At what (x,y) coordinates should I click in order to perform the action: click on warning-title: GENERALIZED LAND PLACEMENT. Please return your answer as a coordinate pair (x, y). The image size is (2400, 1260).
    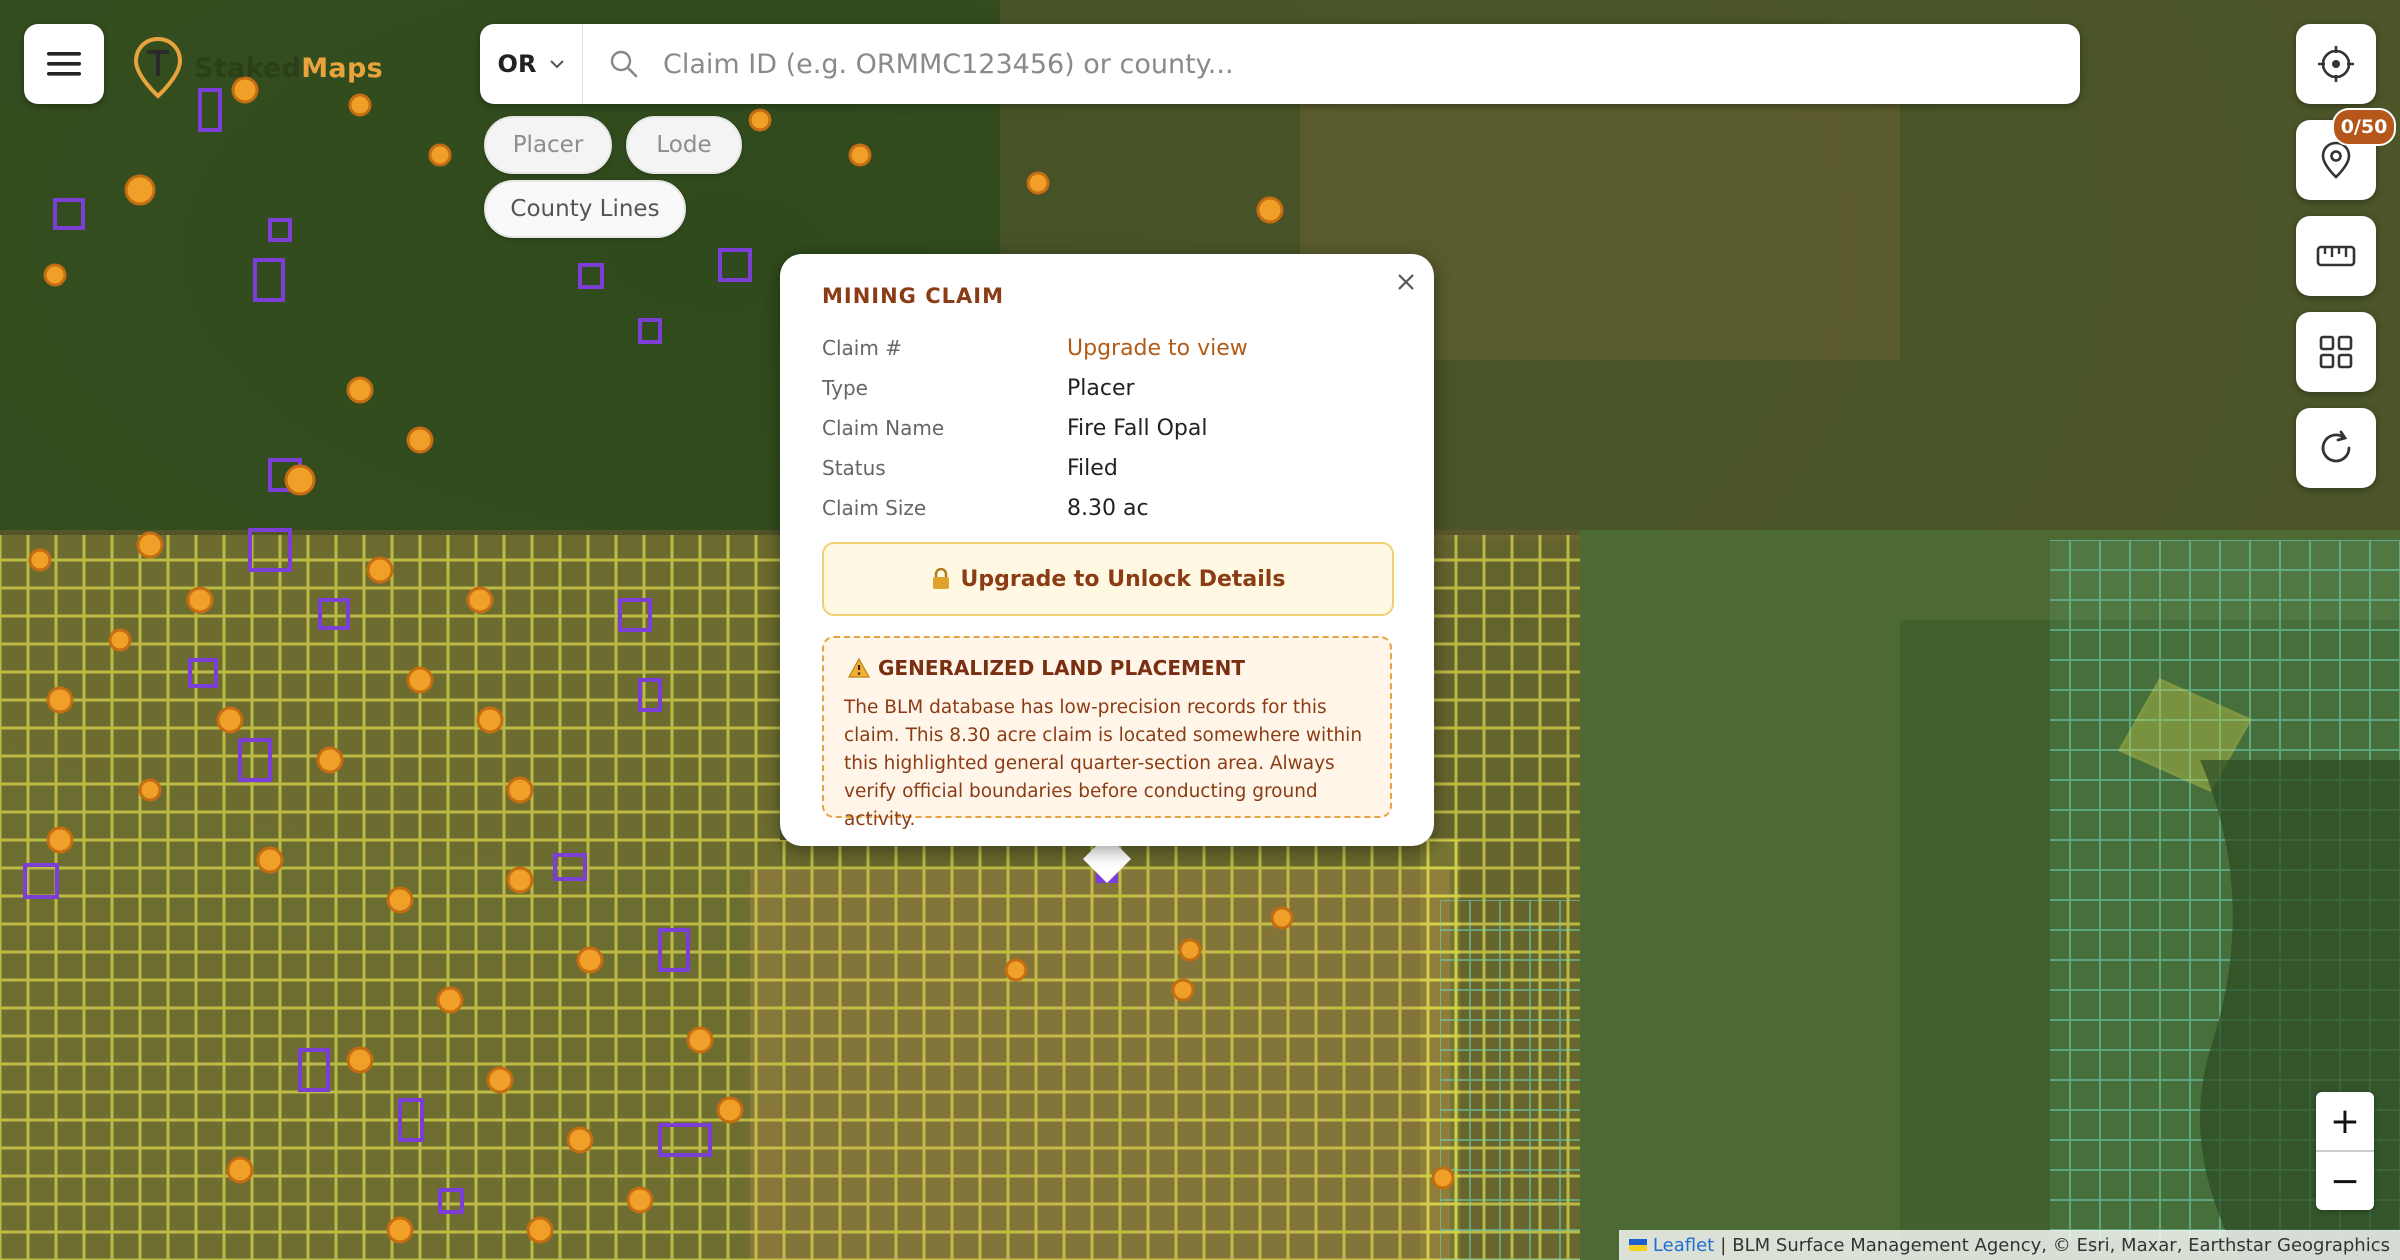
    Looking at the image, I should click on (1046, 668).